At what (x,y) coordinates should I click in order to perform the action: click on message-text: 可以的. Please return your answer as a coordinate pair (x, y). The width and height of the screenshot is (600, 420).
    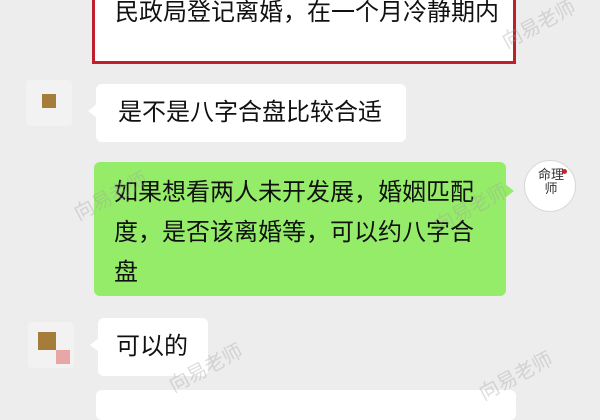
    Looking at the image, I should click on (152, 346).